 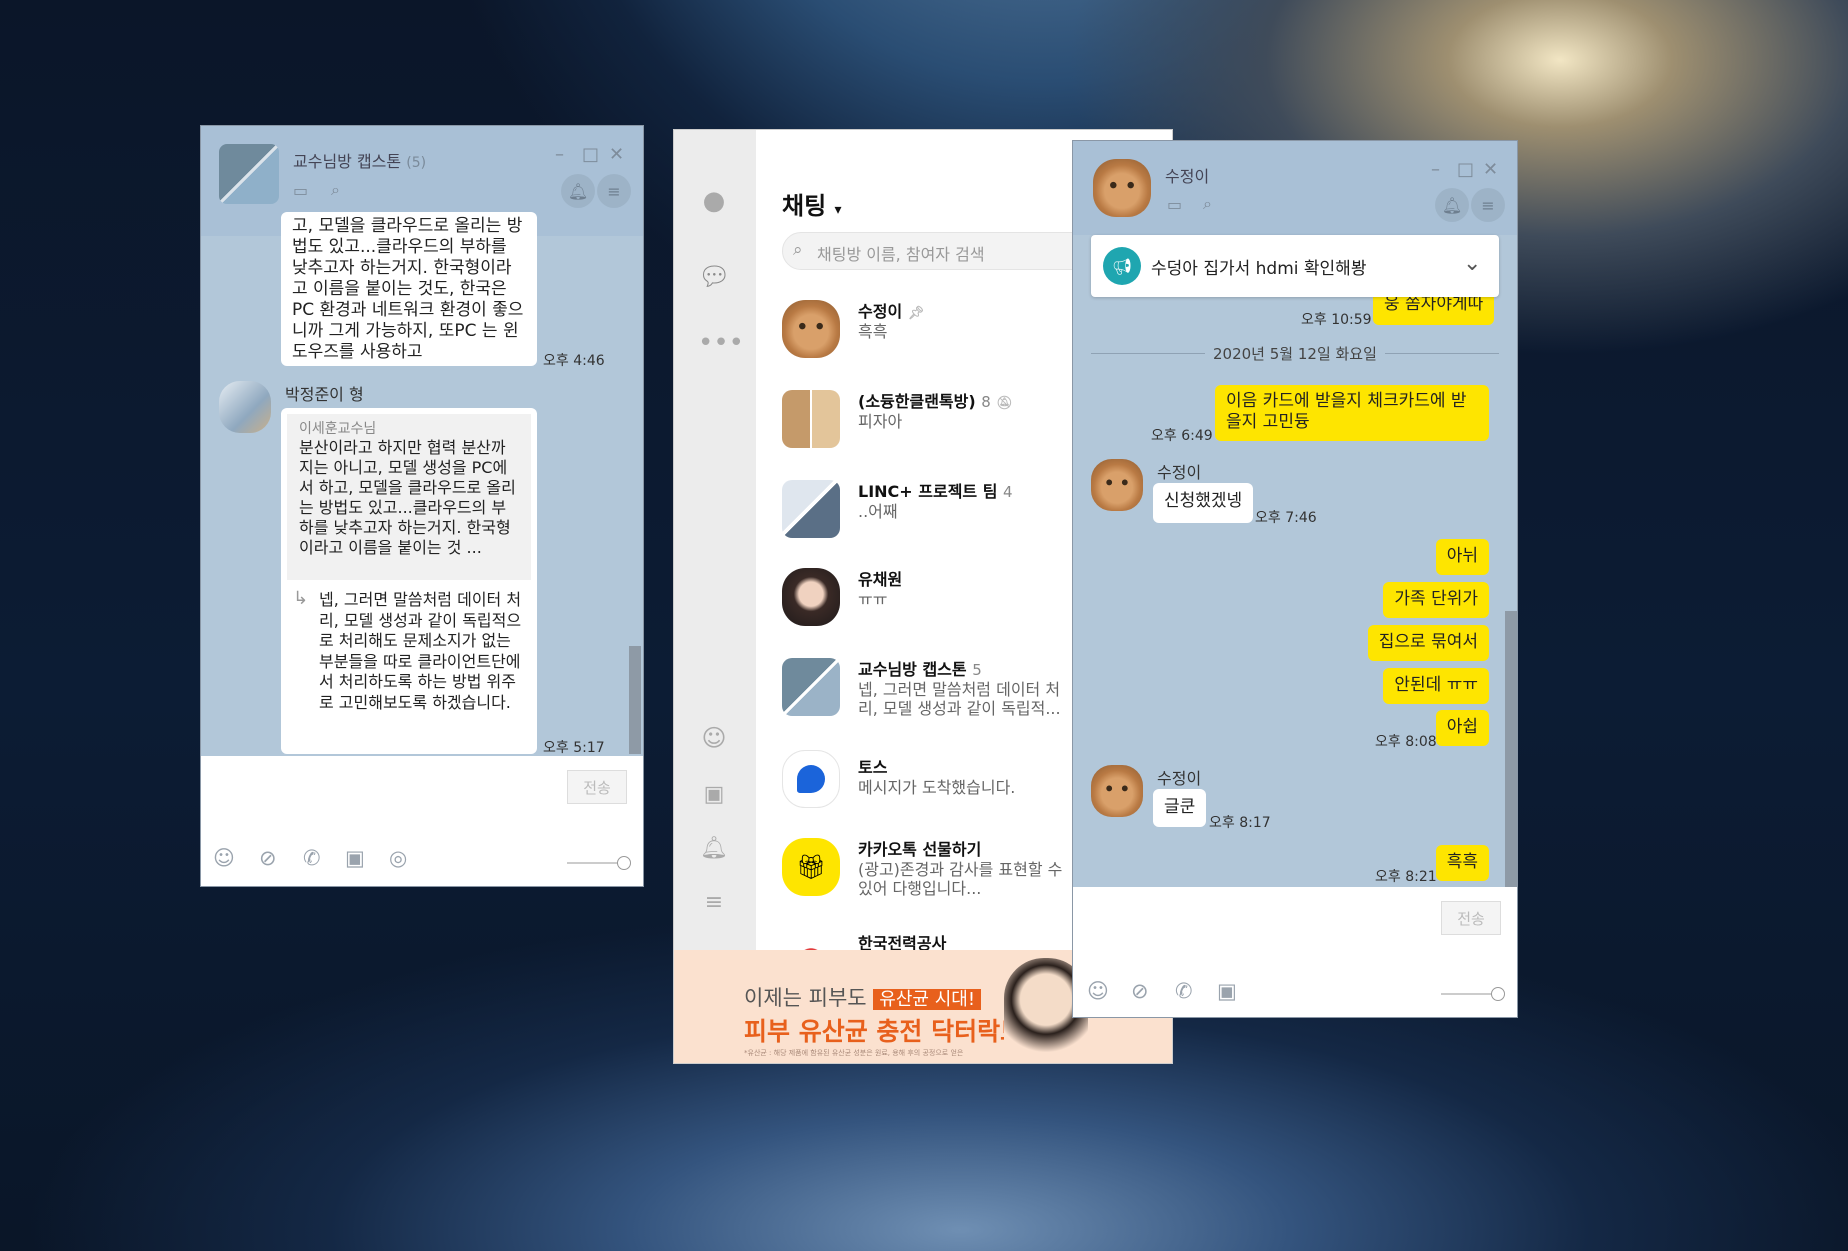 What do you see at coordinates (920, 849) in the screenshot?
I see `chat-name: 카카오톡 선물하기` at bounding box center [920, 849].